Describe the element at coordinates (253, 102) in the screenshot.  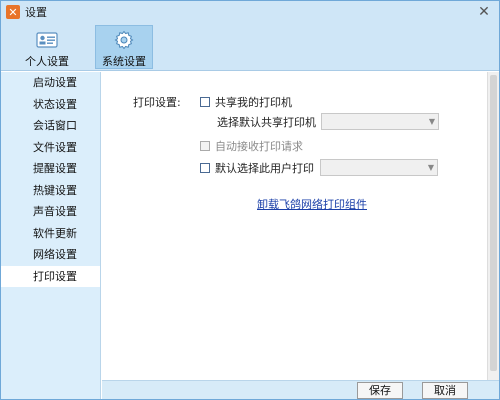
I see `share-printer-label: 共享我的打印机` at that location.